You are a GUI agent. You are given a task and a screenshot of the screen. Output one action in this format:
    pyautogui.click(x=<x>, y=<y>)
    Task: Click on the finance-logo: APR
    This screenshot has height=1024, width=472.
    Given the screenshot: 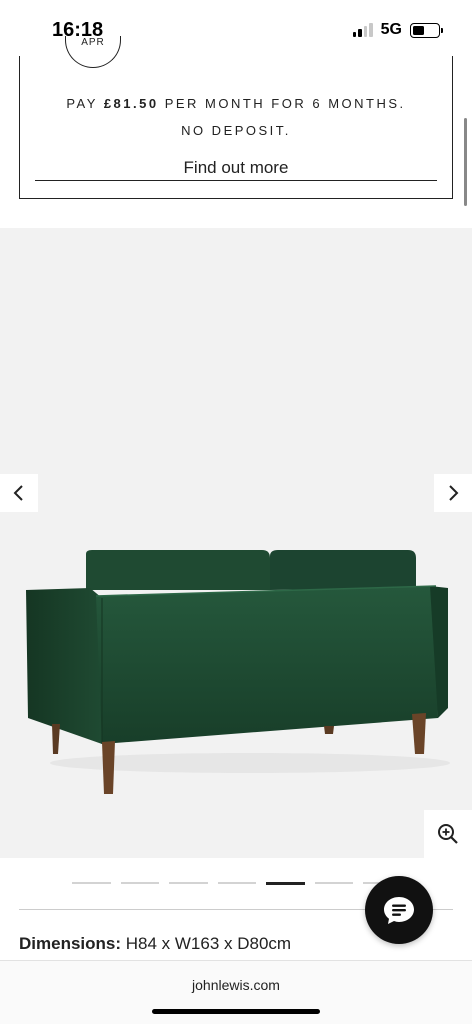 What is the action you would take?
    pyautogui.click(x=93, y=52)
    